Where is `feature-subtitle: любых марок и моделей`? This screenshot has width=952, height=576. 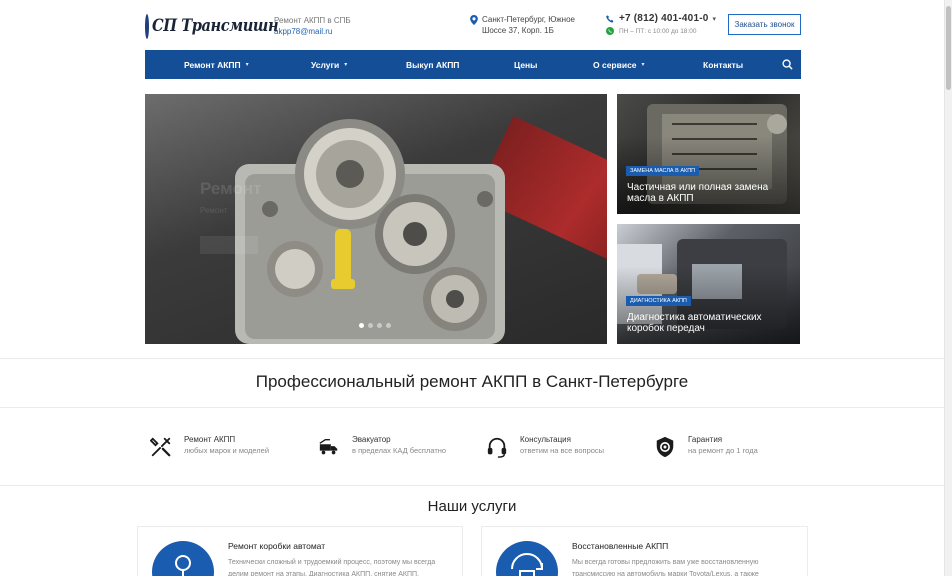
feature-subtitle: любых марок и моделей is located at coordinates (227, 450).